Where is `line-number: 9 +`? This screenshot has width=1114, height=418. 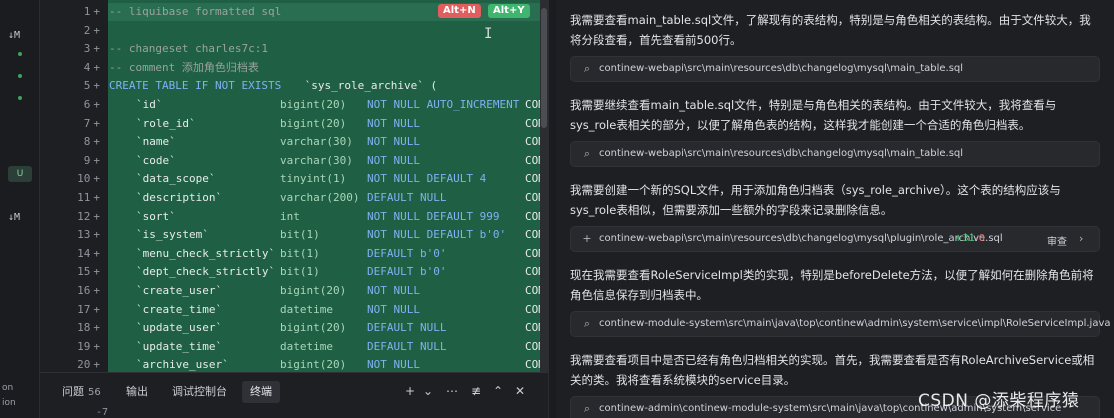
line-number: 9 + is located at coordinates (91, 160).